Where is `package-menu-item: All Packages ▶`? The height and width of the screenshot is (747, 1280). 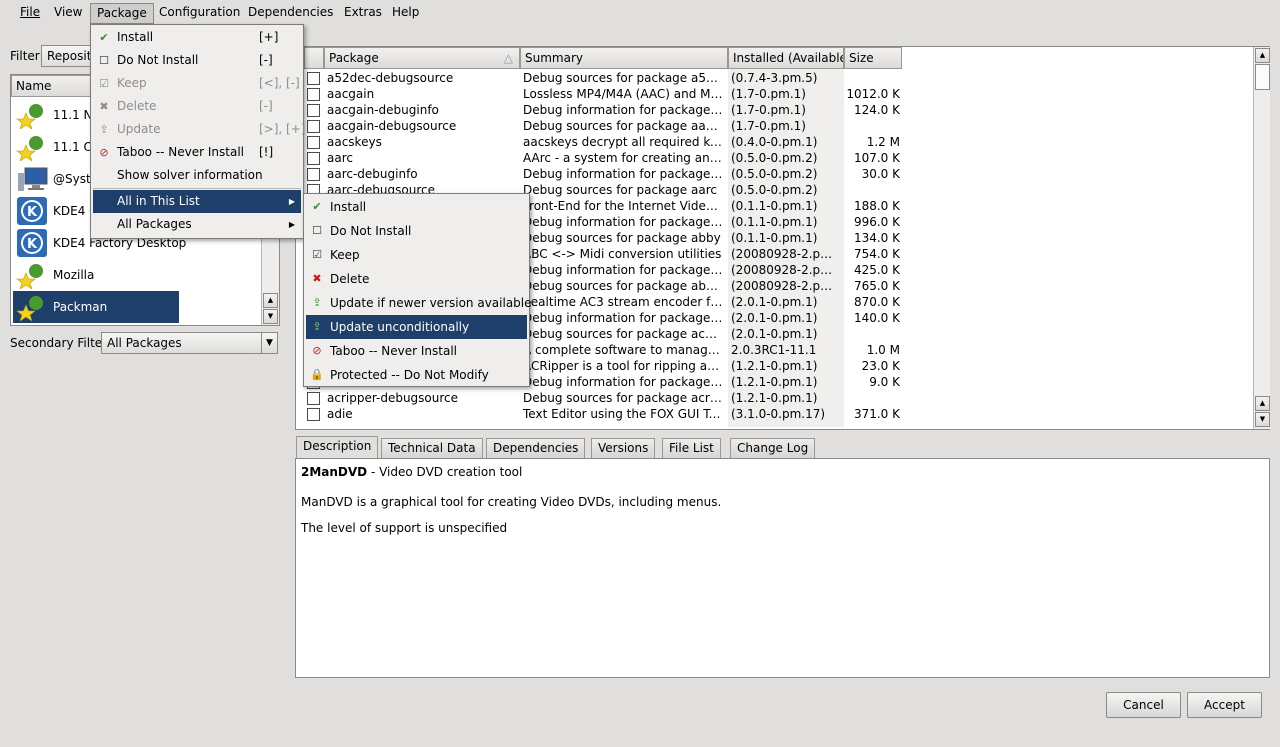 package-menu-item: All Packages ▶ is located at coordinates (197, 224).